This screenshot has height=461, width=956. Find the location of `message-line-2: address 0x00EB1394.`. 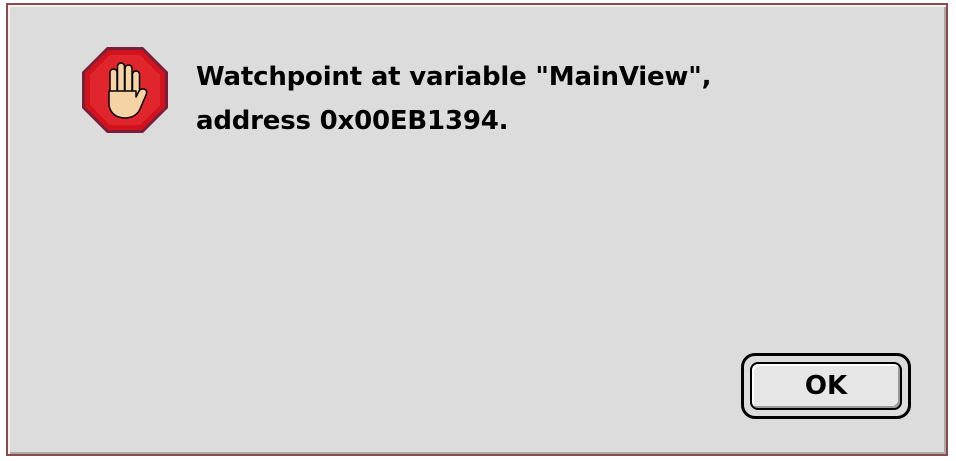

message-line-2: address 0x00EB1394. is located at coordinates (352, 121).